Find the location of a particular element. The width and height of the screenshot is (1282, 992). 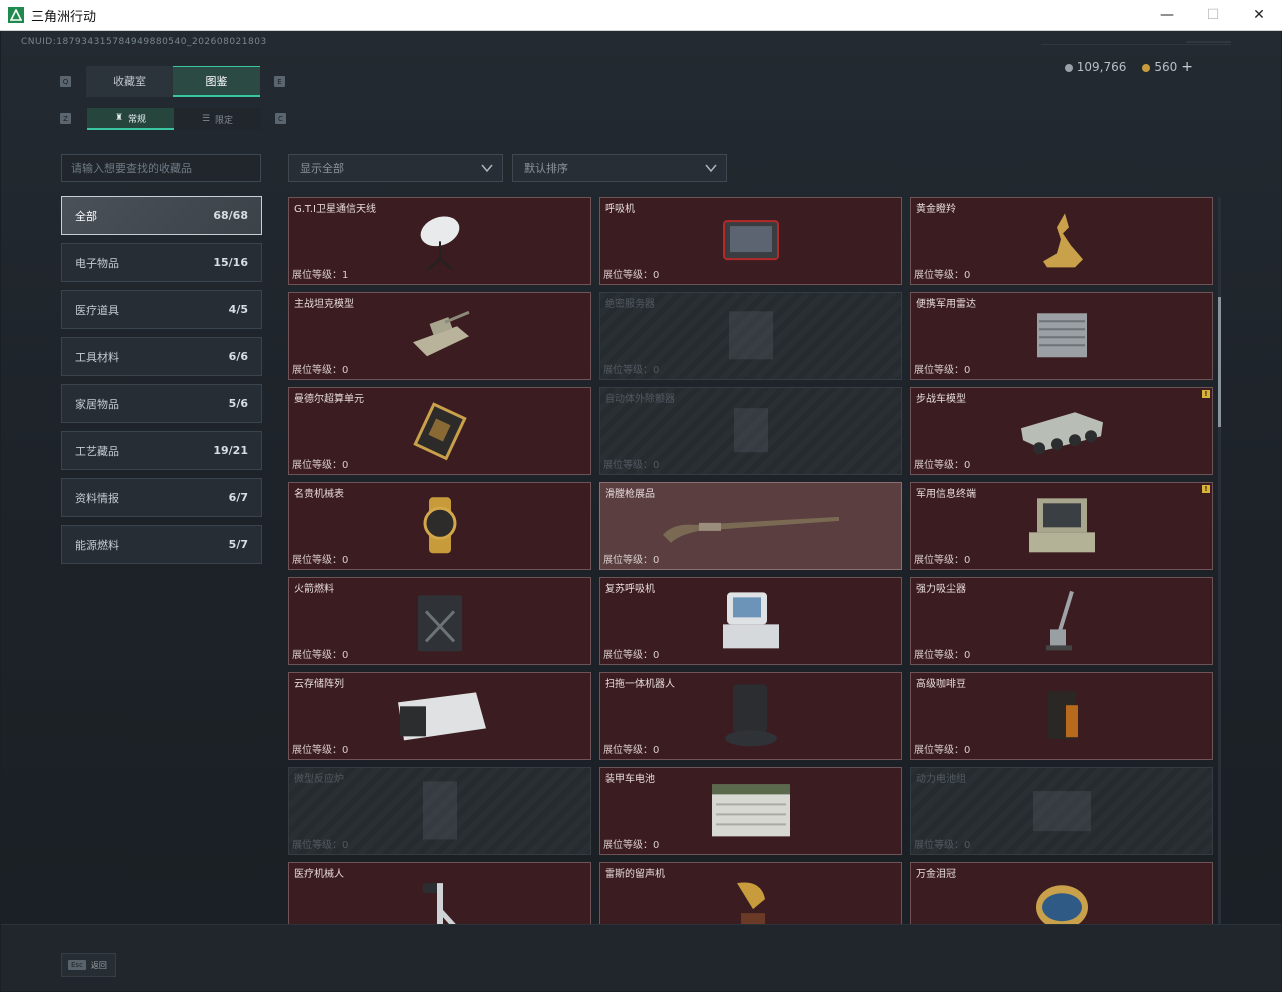

card-item-name: 自动体外除颤器 is located at coordinates (640, 399).